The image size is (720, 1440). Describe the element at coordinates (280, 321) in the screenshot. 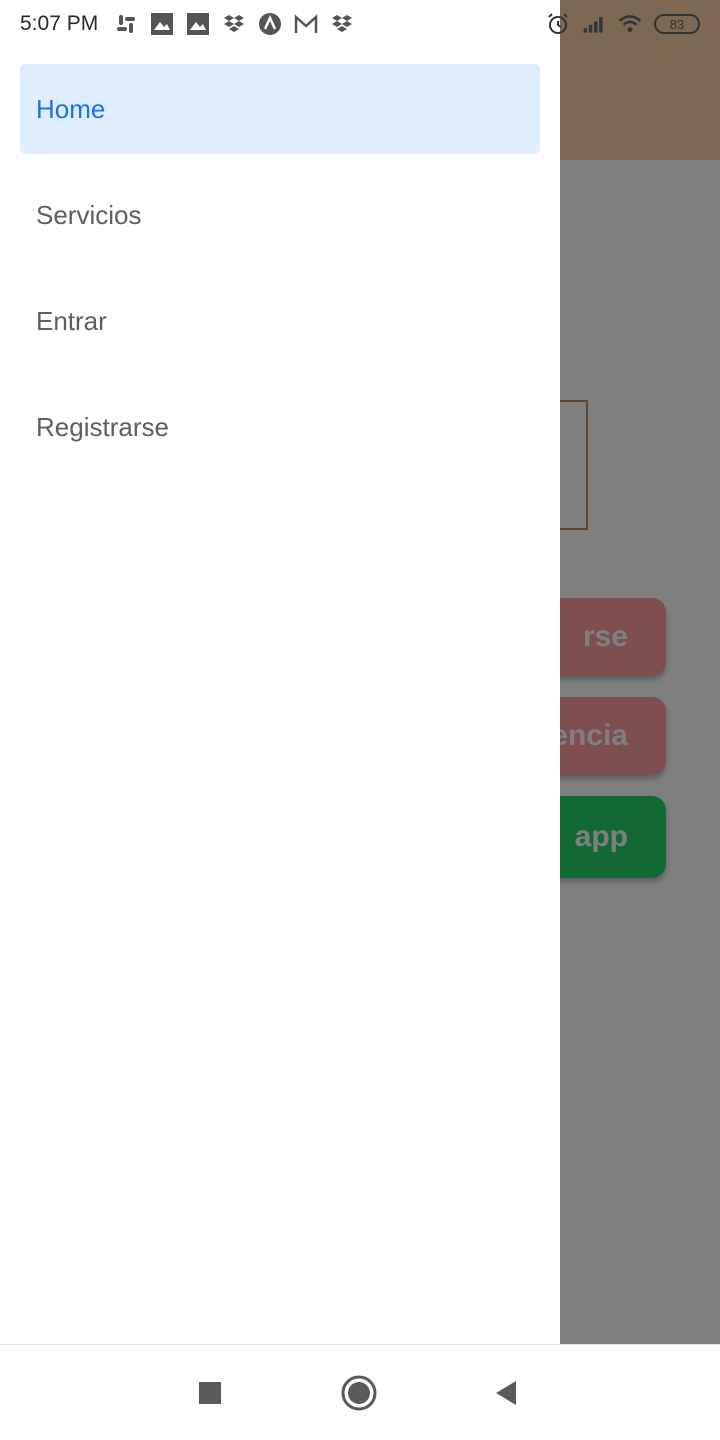

I see `drawer-item-entrar: Entrar` at that location.